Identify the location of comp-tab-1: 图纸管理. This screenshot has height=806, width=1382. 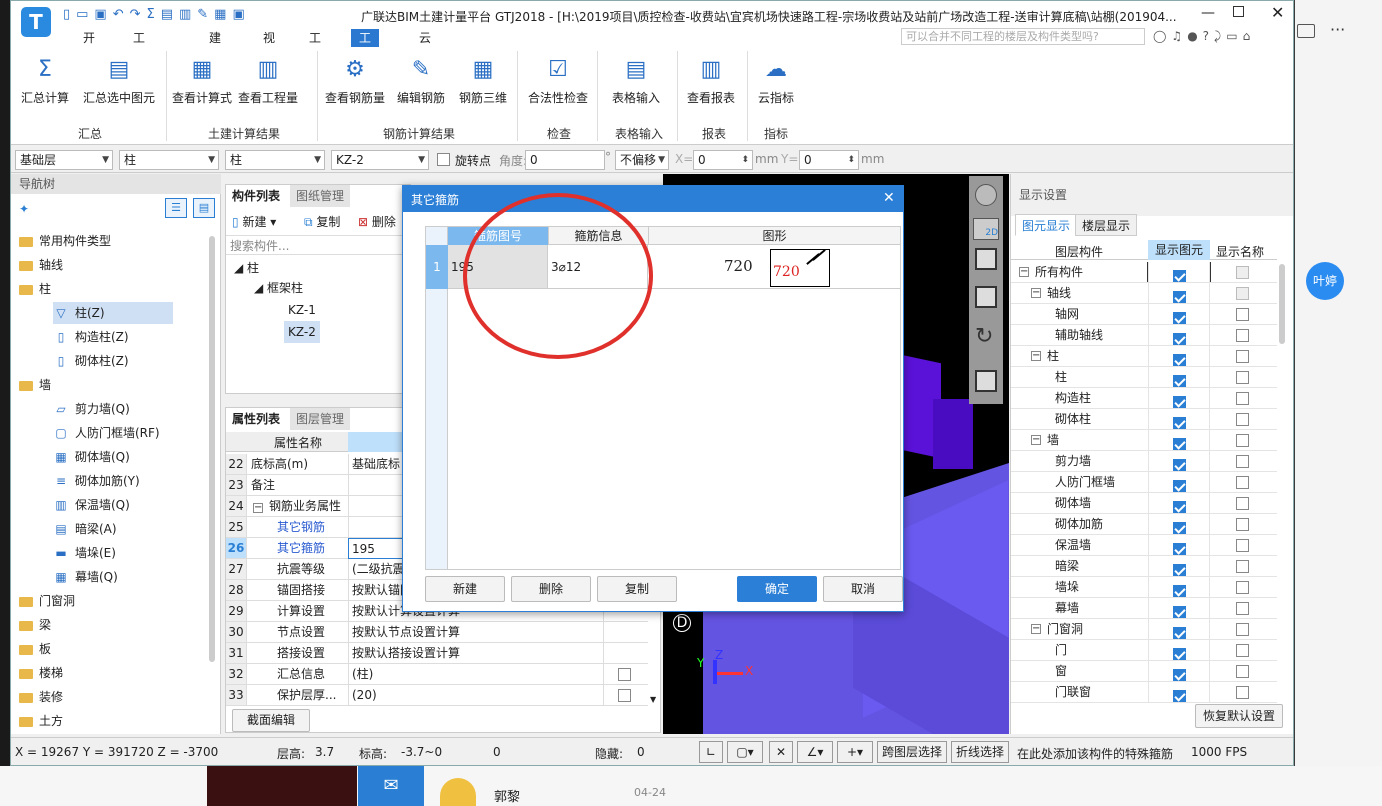
(320, 196).